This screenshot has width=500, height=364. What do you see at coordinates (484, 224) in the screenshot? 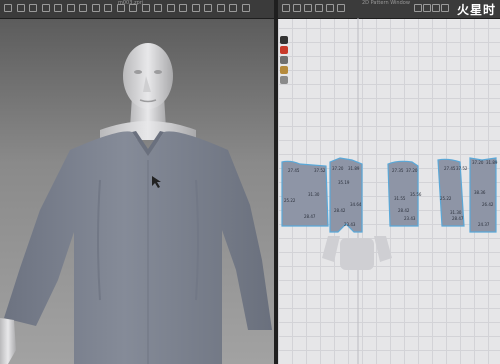
I see `pattern-measure-label: 24.37` at bounding box center [484, 224].